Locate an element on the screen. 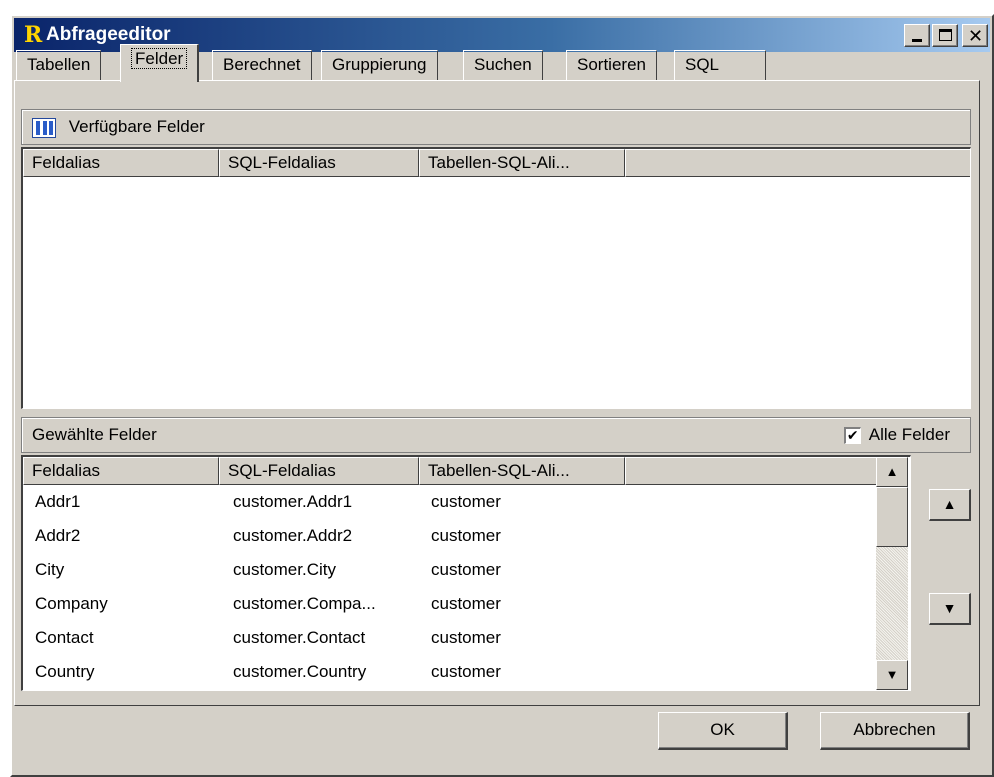  tab-gruppierung: Gruppierung is located at coordinates (379, 65).